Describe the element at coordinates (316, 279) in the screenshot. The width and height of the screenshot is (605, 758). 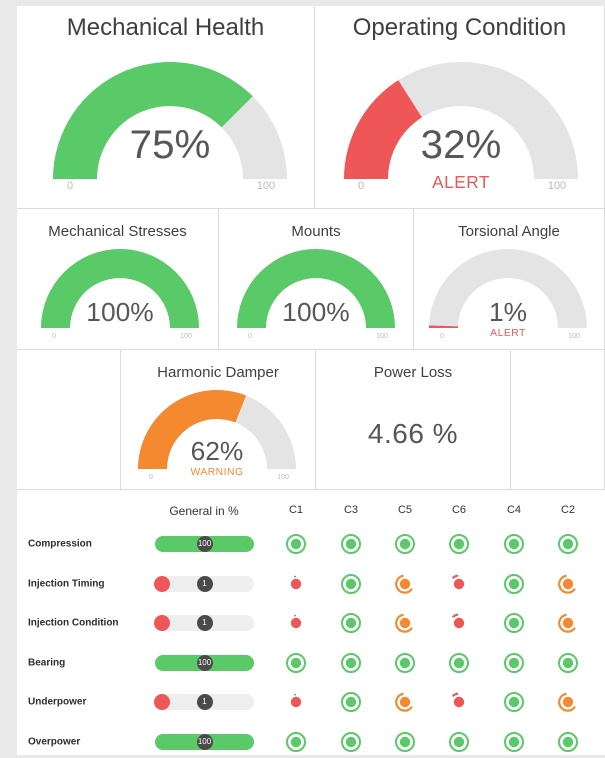
I see `panel-mounts: Mounts 100% 0 100` at that location.